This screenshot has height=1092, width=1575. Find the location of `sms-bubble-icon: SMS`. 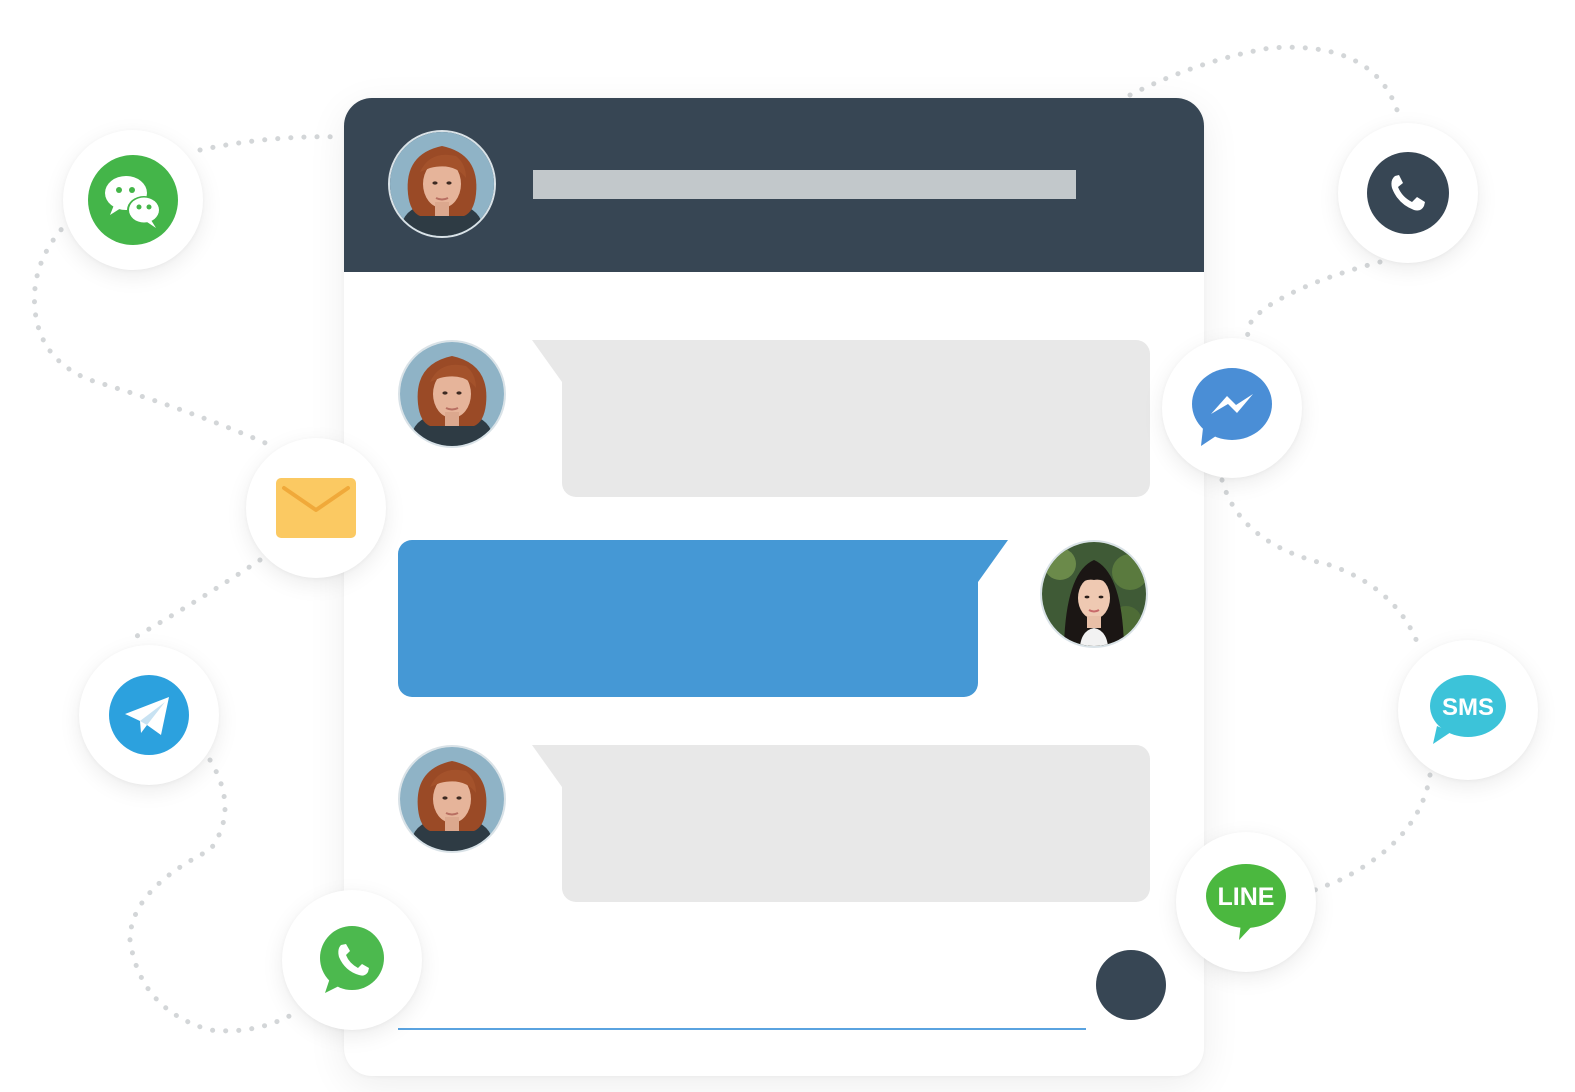

sms-bubble-icon: SMS is located at coordinates (1468, 709).